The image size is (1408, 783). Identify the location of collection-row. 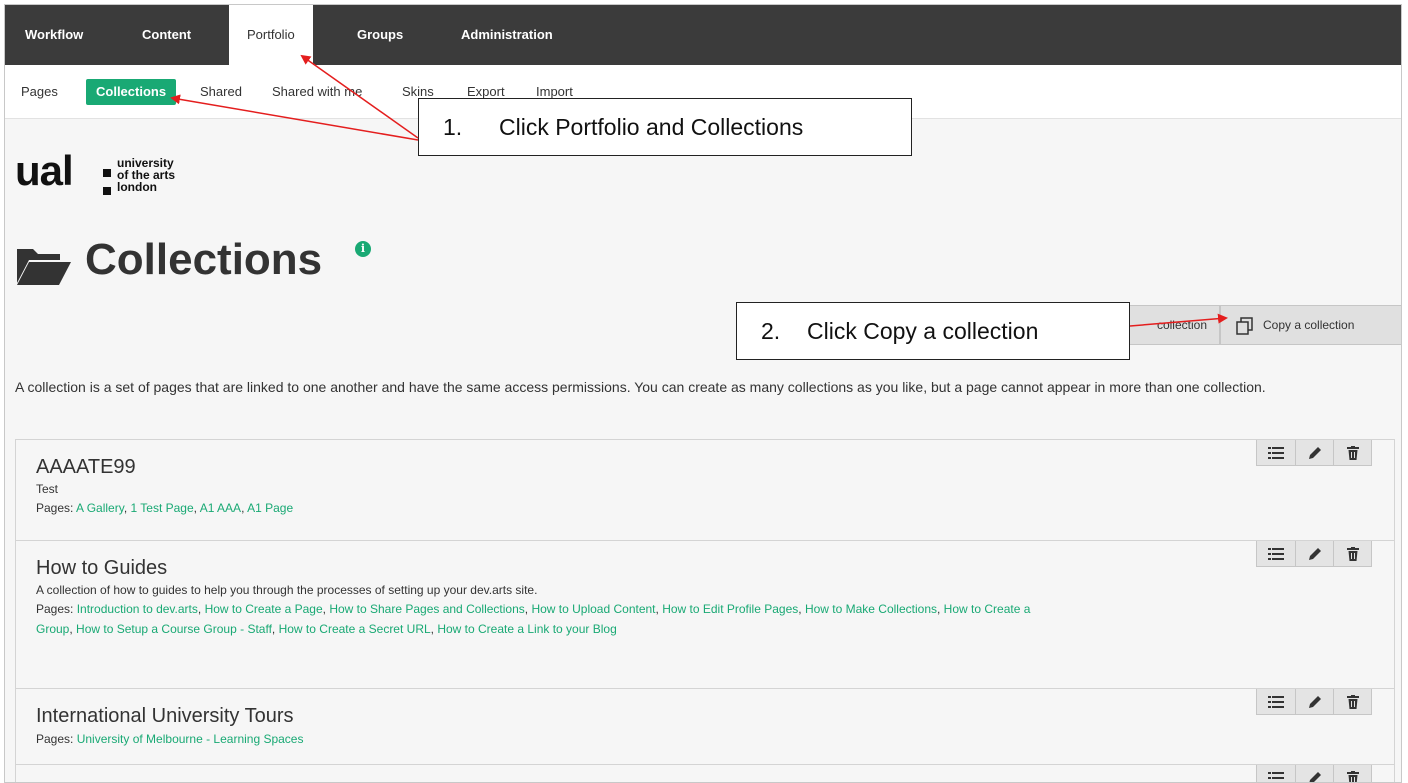
(705, 773).